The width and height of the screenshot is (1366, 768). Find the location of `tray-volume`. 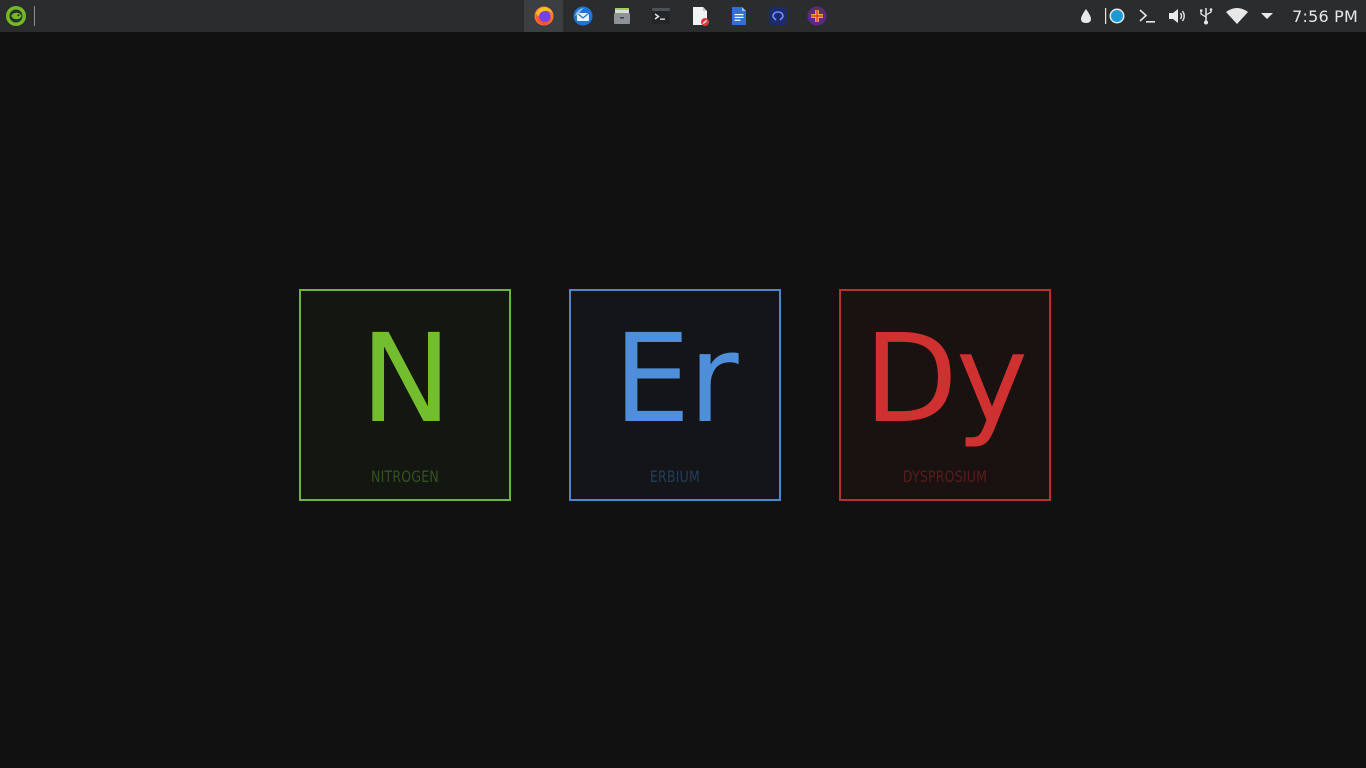

tray-volume is located at coordinates (1177, 16).